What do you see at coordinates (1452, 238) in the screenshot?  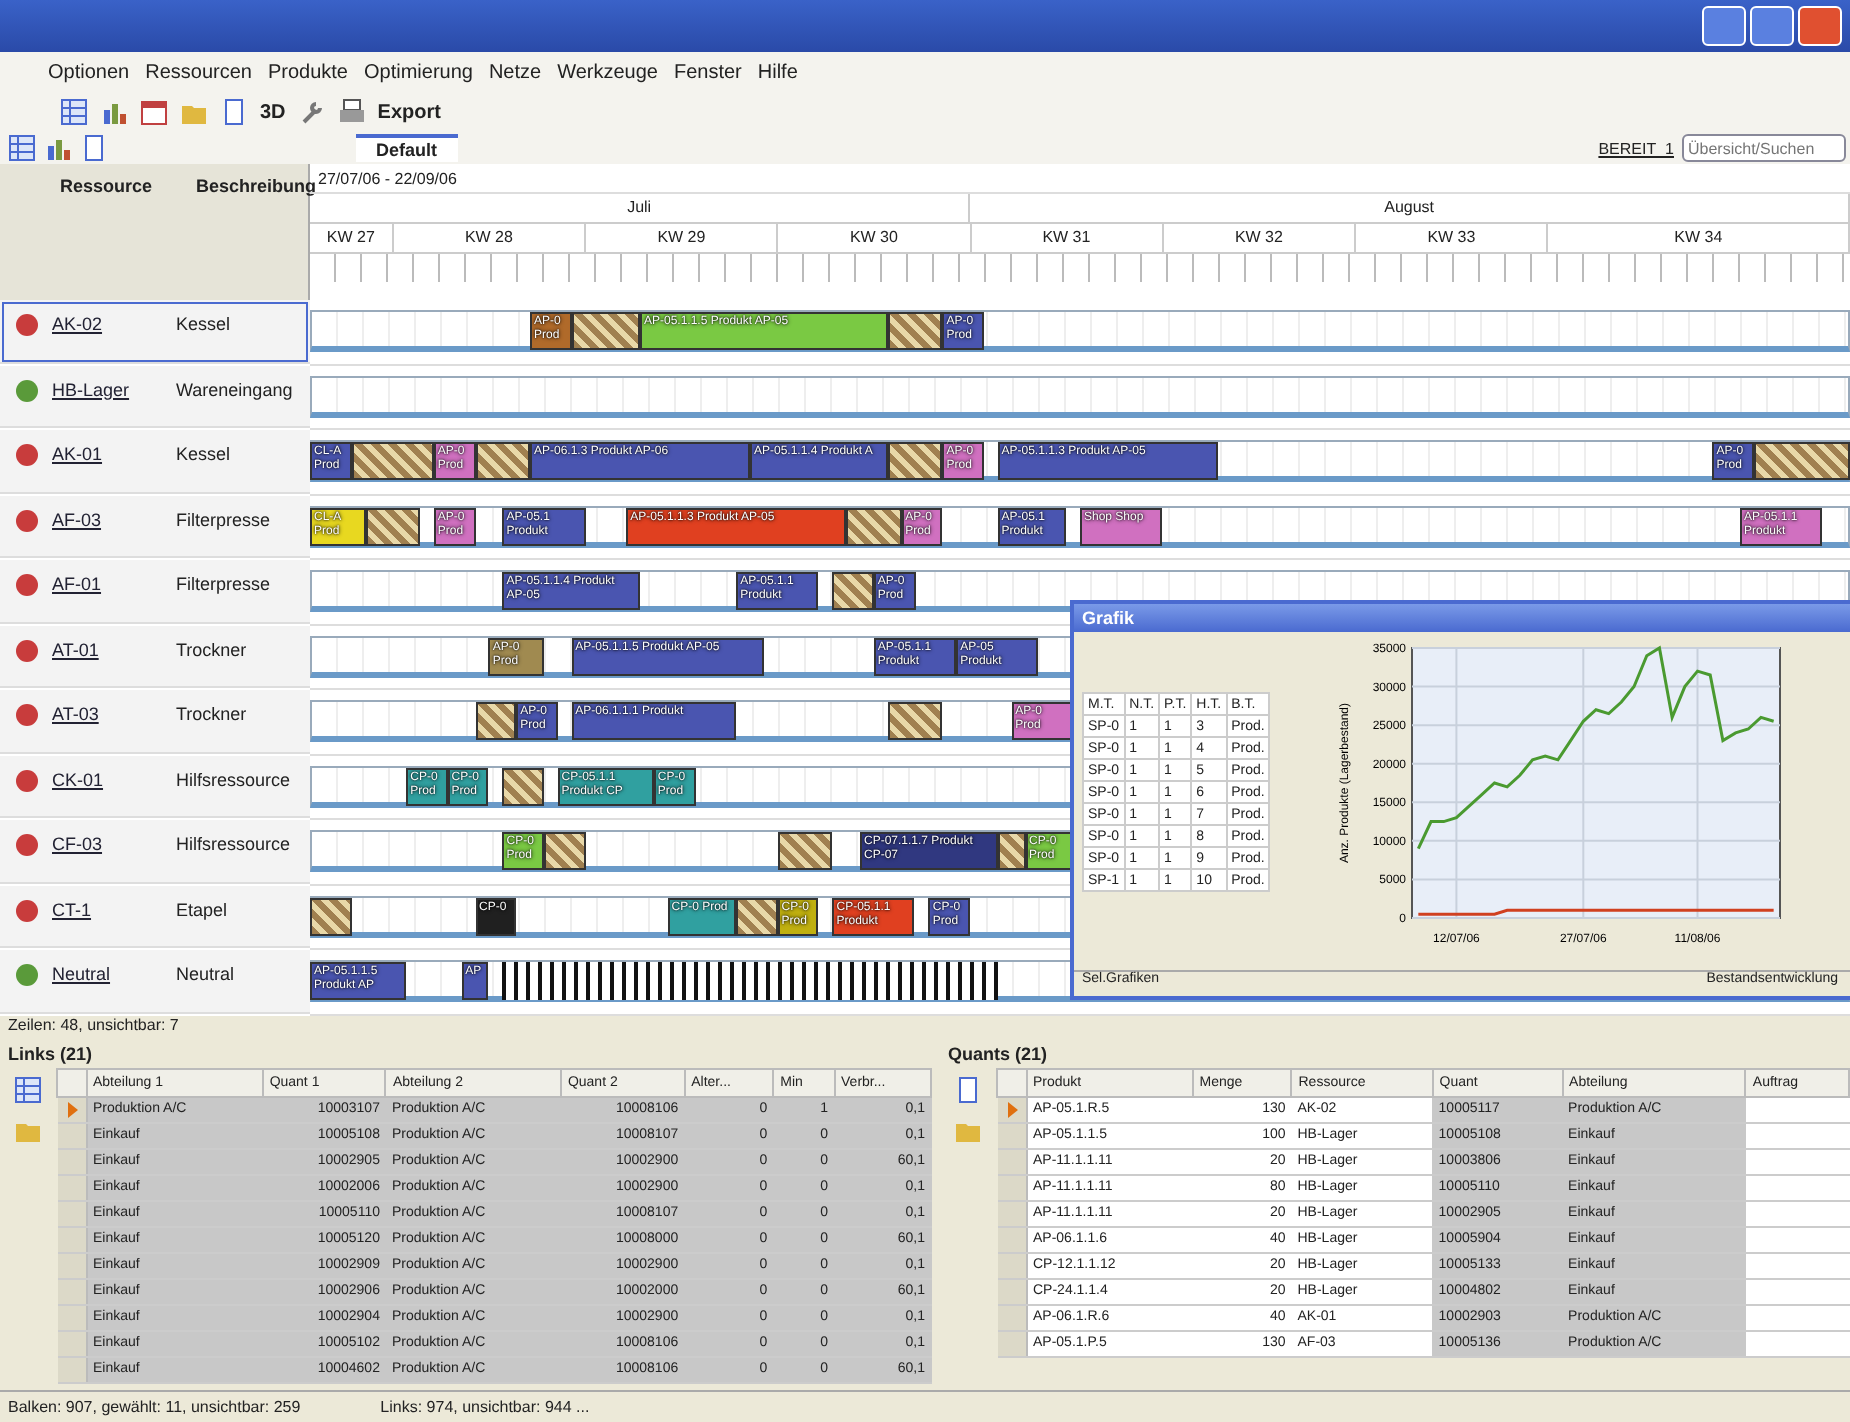 I see `week-header: KW 33` at bounding box center [1452, 238].